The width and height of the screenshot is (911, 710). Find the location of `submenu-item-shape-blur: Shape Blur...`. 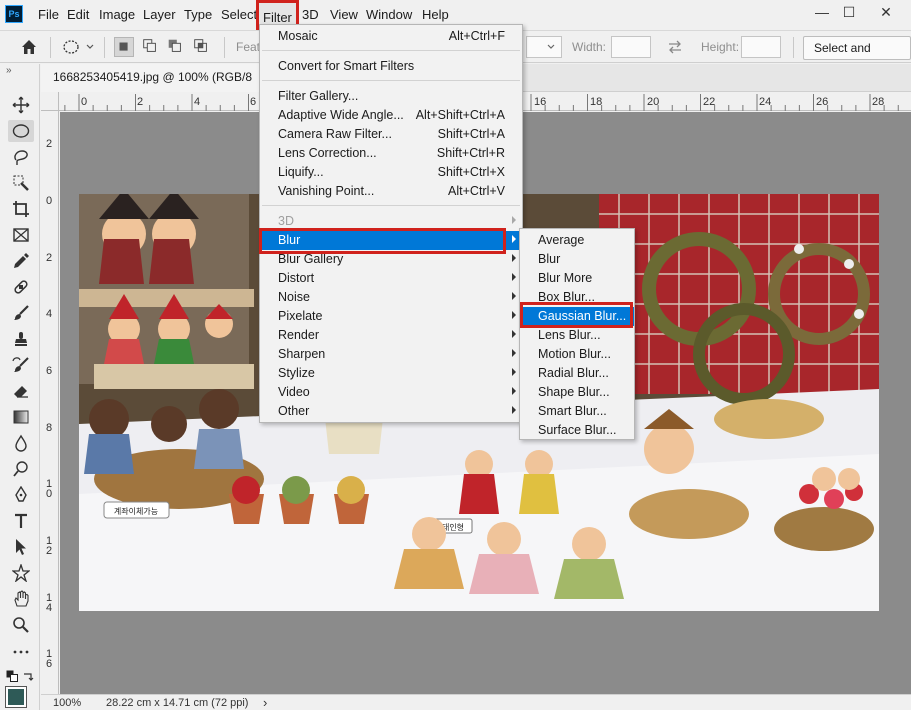

submenu-item-shape-blur: Shape Blur... is located at coordinates (577, 392).